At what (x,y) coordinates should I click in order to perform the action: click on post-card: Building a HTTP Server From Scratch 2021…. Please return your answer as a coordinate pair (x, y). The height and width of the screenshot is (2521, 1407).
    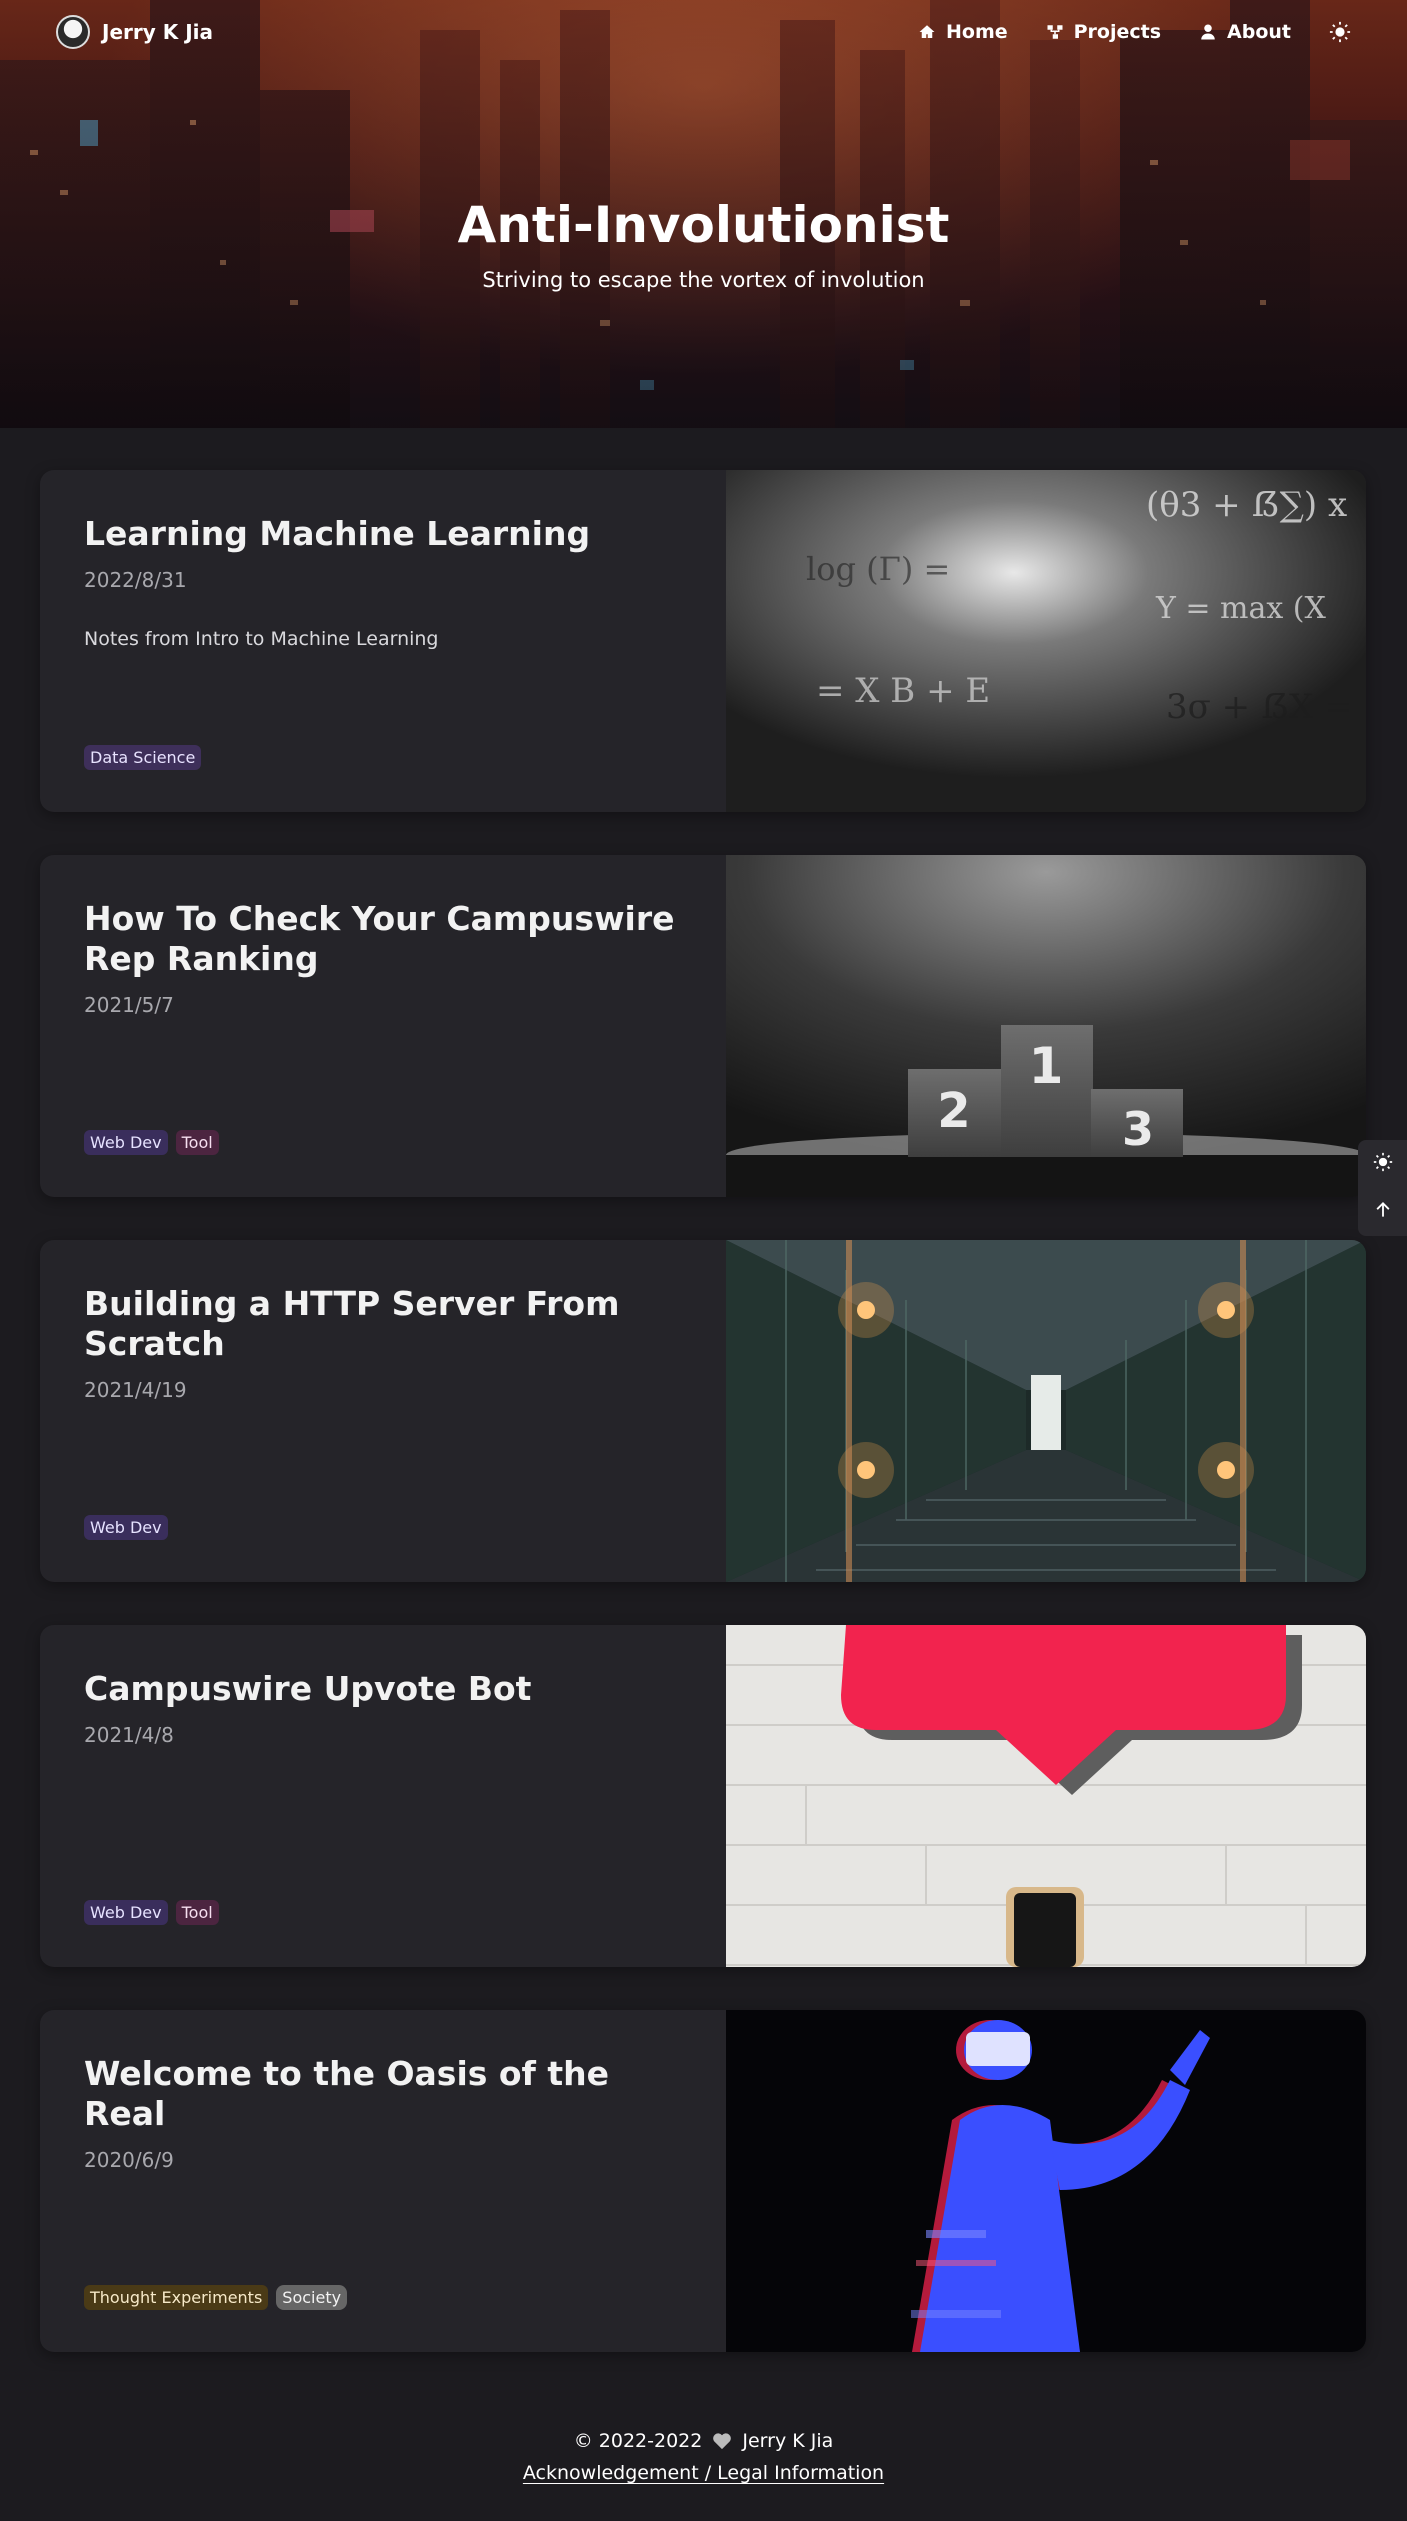
    Looking at the image, I should click on (703, 1411).